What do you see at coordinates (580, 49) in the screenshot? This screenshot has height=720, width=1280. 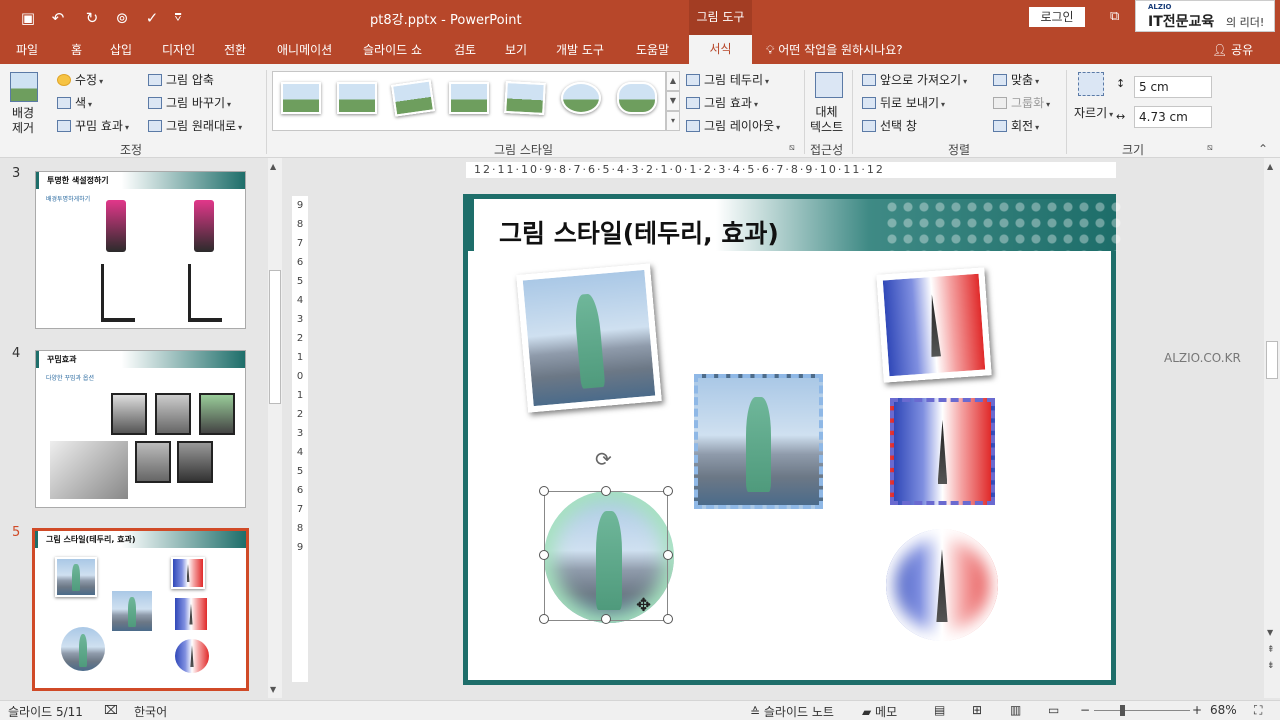 I see `tab-developer: 개발 도구` at bounding box center [580, 49].